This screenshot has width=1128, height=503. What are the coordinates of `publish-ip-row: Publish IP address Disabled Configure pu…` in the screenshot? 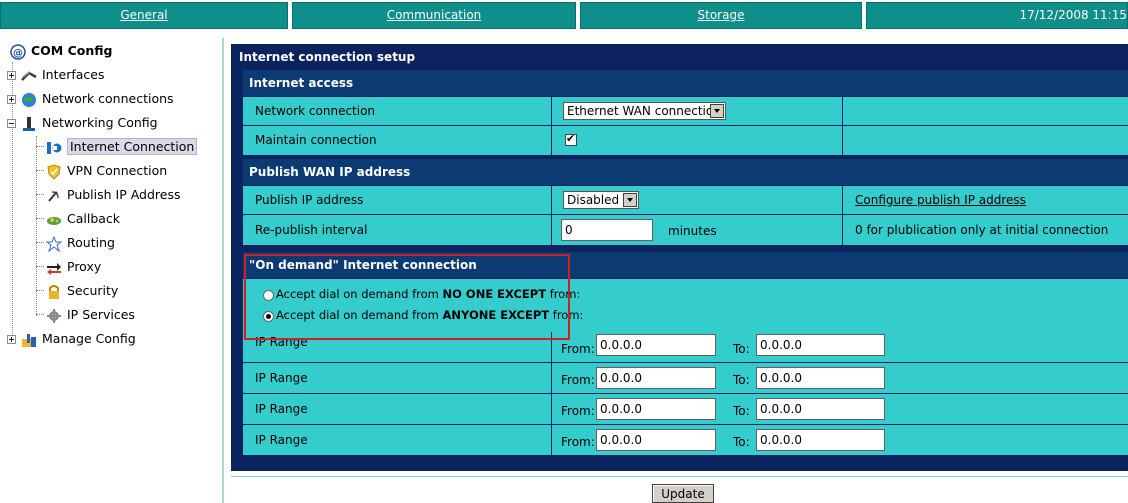 It's located at (685, 200).